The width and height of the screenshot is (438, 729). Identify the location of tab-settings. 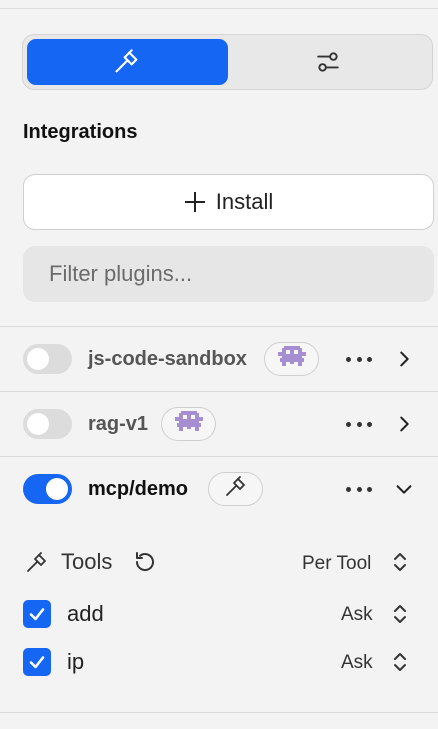
(328, 62).